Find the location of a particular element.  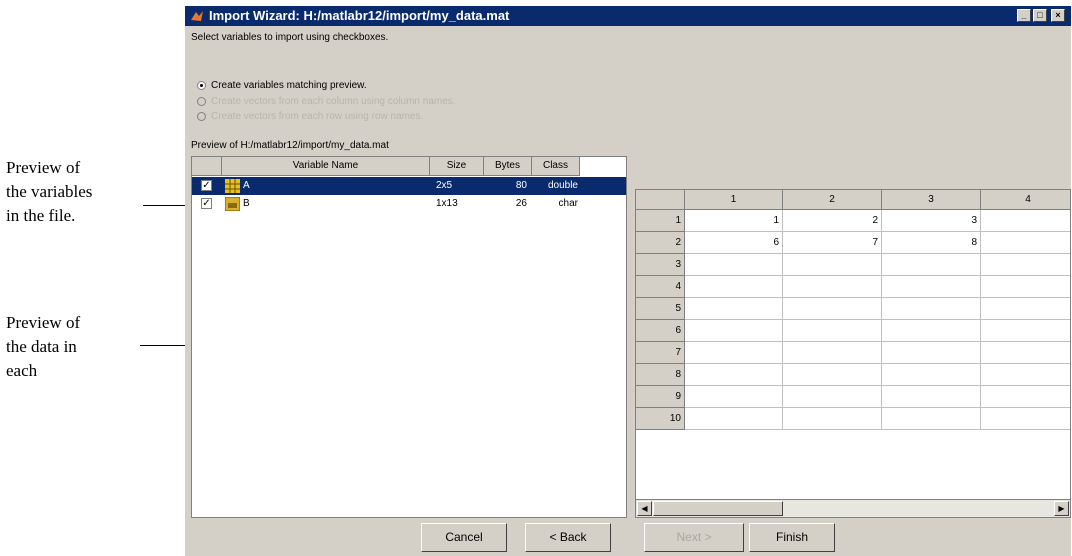

grid-row-number: 3 is located at coordinates (660, 265).